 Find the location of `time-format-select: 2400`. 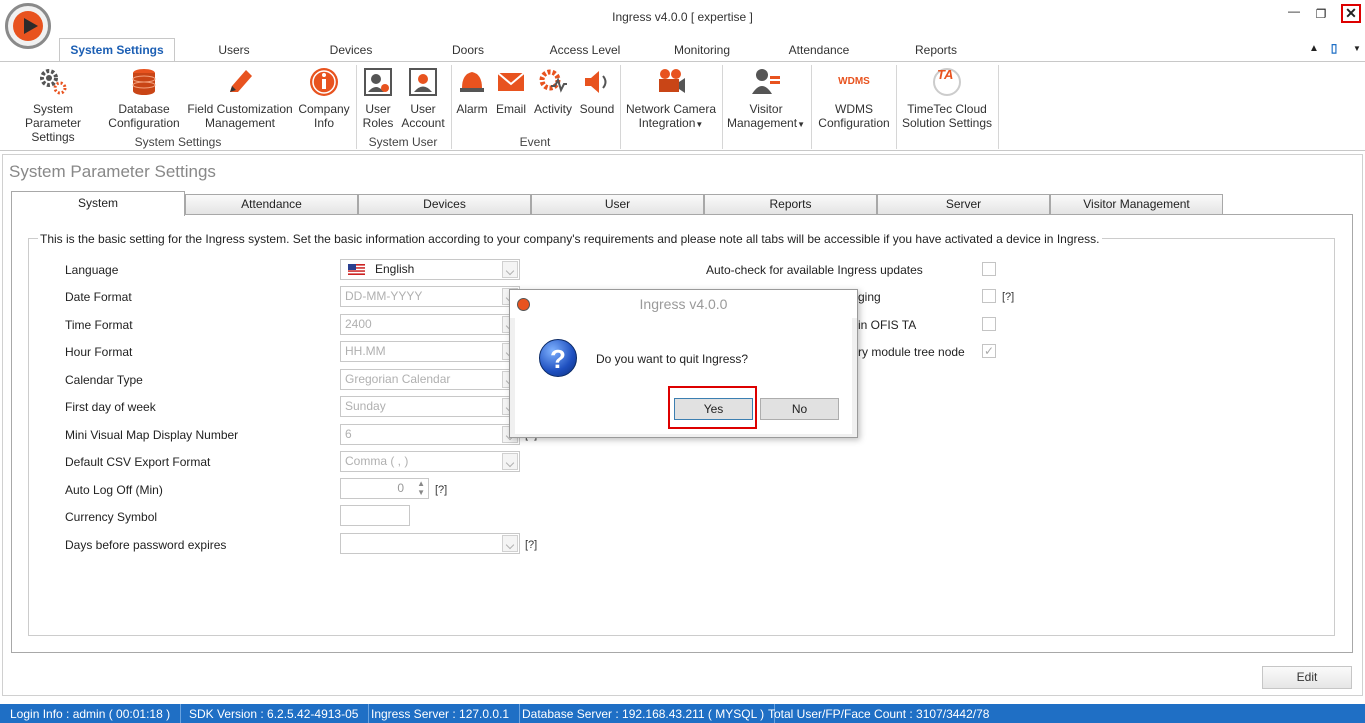

time-format-select: 2400 is located at coordinates (430, 324).